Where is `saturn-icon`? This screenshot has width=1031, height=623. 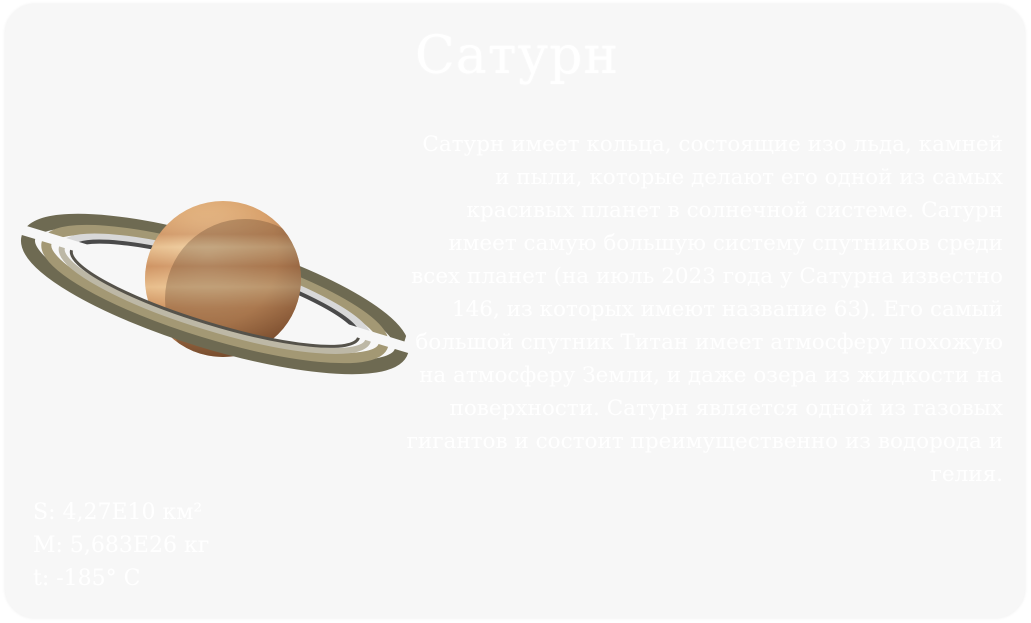
saturn-icon is located at coordinates (215, 288).